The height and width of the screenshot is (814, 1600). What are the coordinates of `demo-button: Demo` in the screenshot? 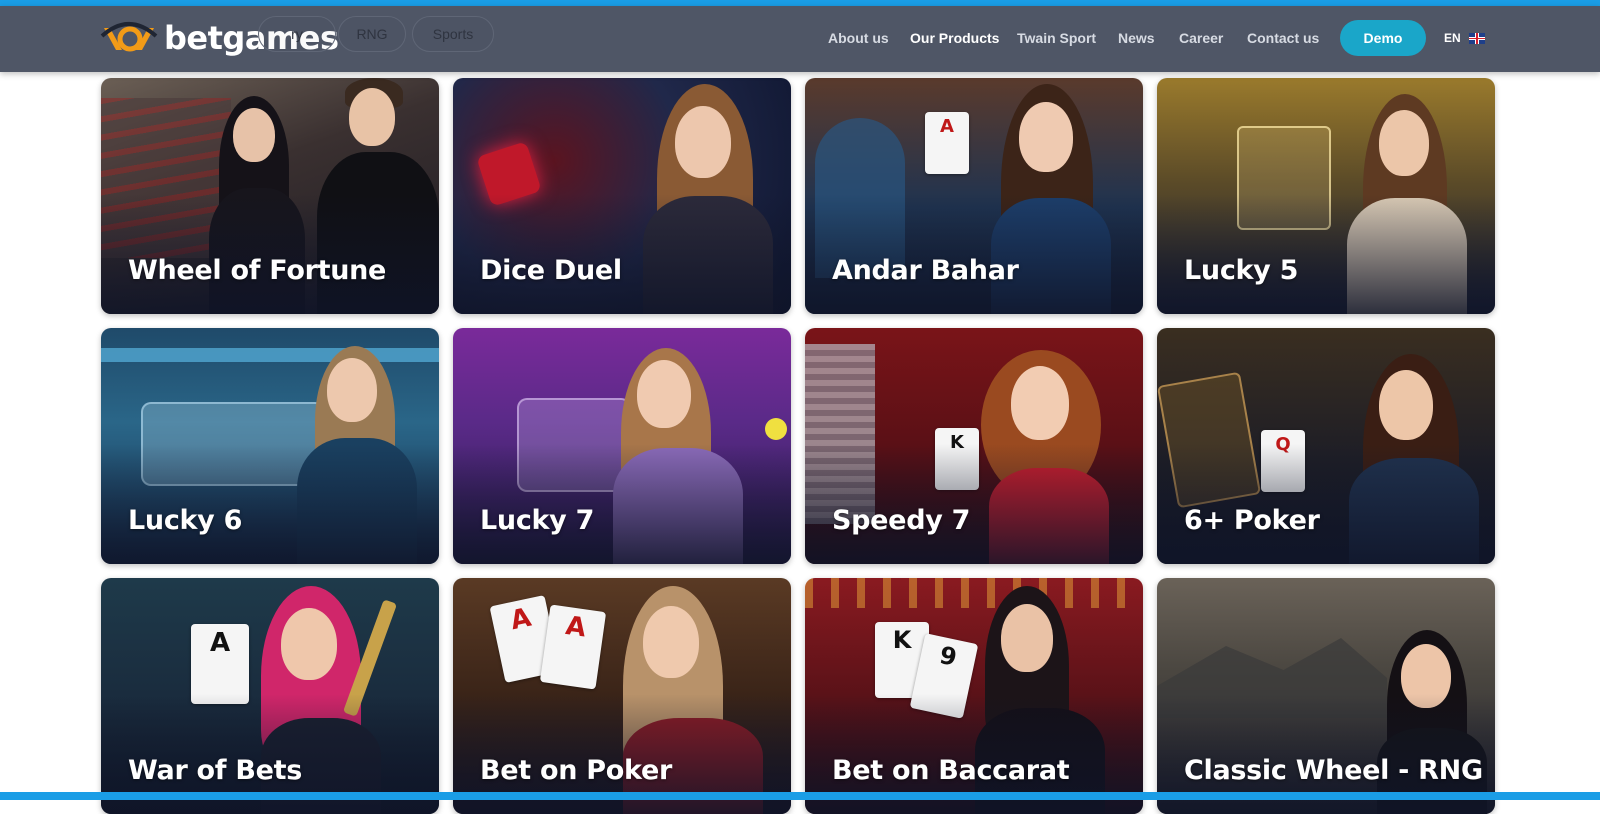 It's located at (1383, 38).